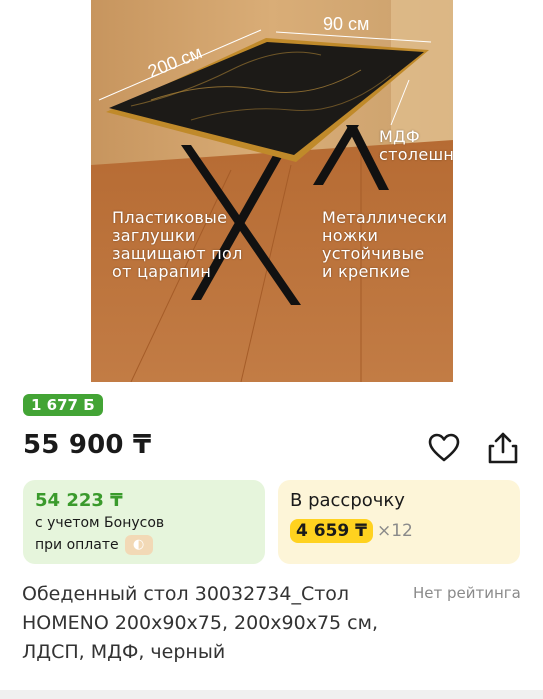  I want to click on share-button, so click(503, 448).